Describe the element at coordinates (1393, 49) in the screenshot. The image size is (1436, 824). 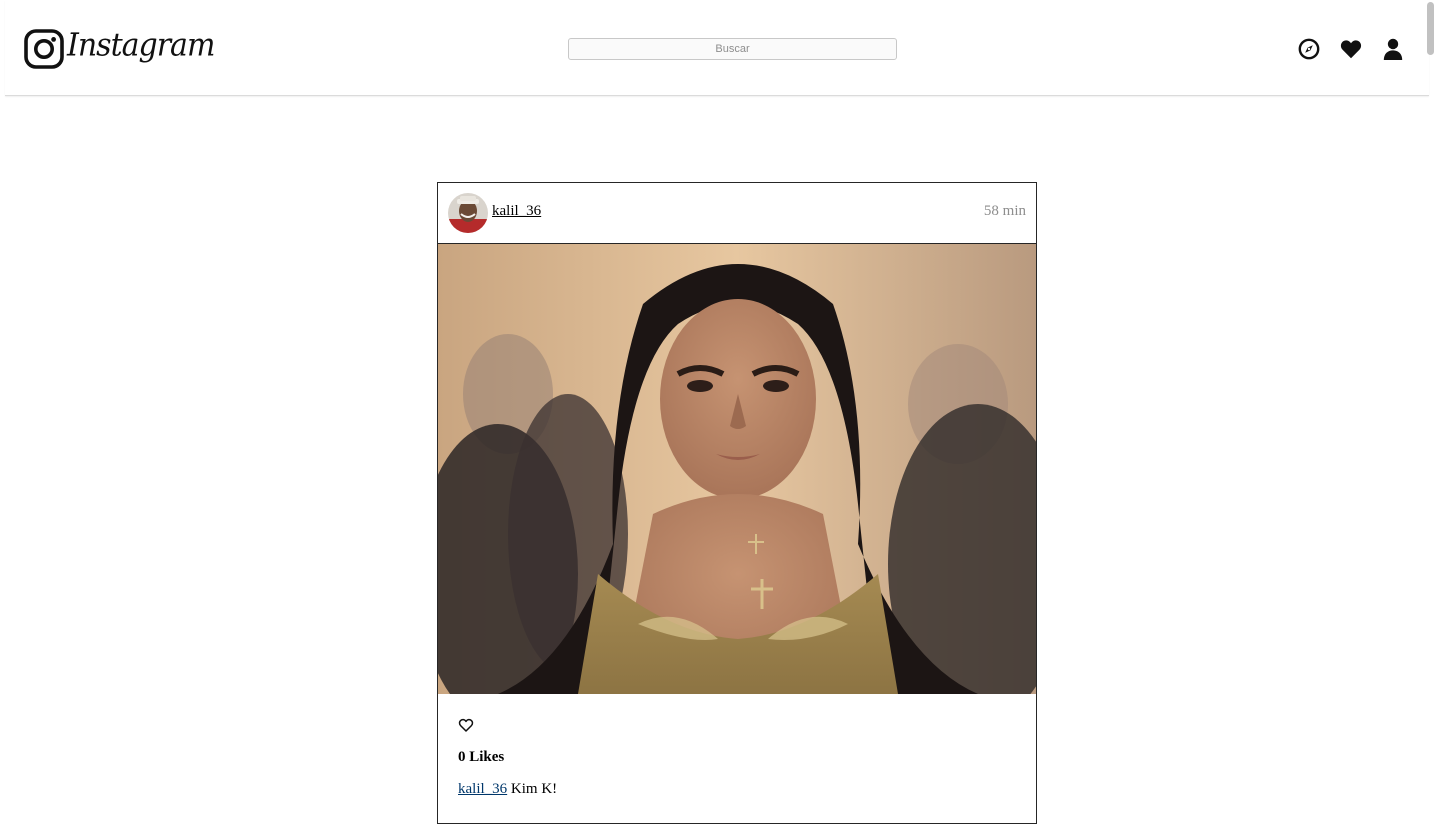
I see `user-icon` at that location.